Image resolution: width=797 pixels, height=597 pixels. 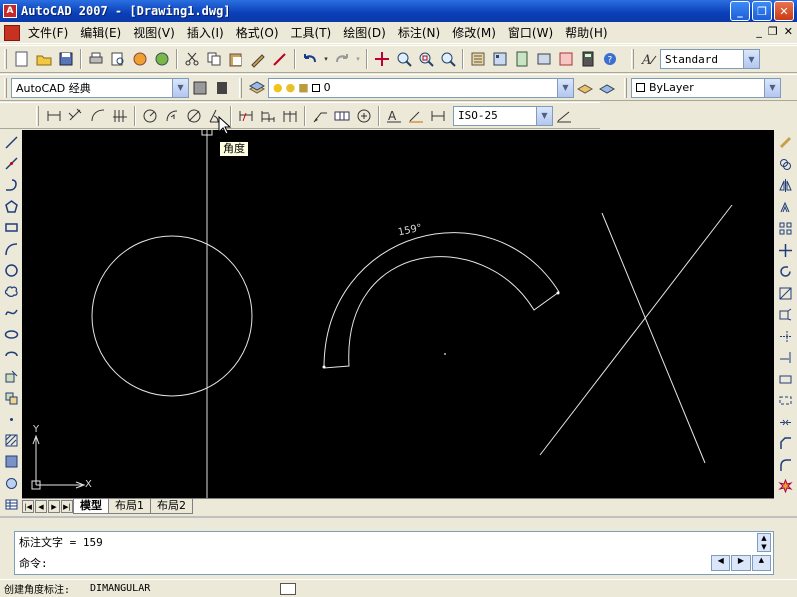 I want to click on move-icon, so click(x=786, y=251).